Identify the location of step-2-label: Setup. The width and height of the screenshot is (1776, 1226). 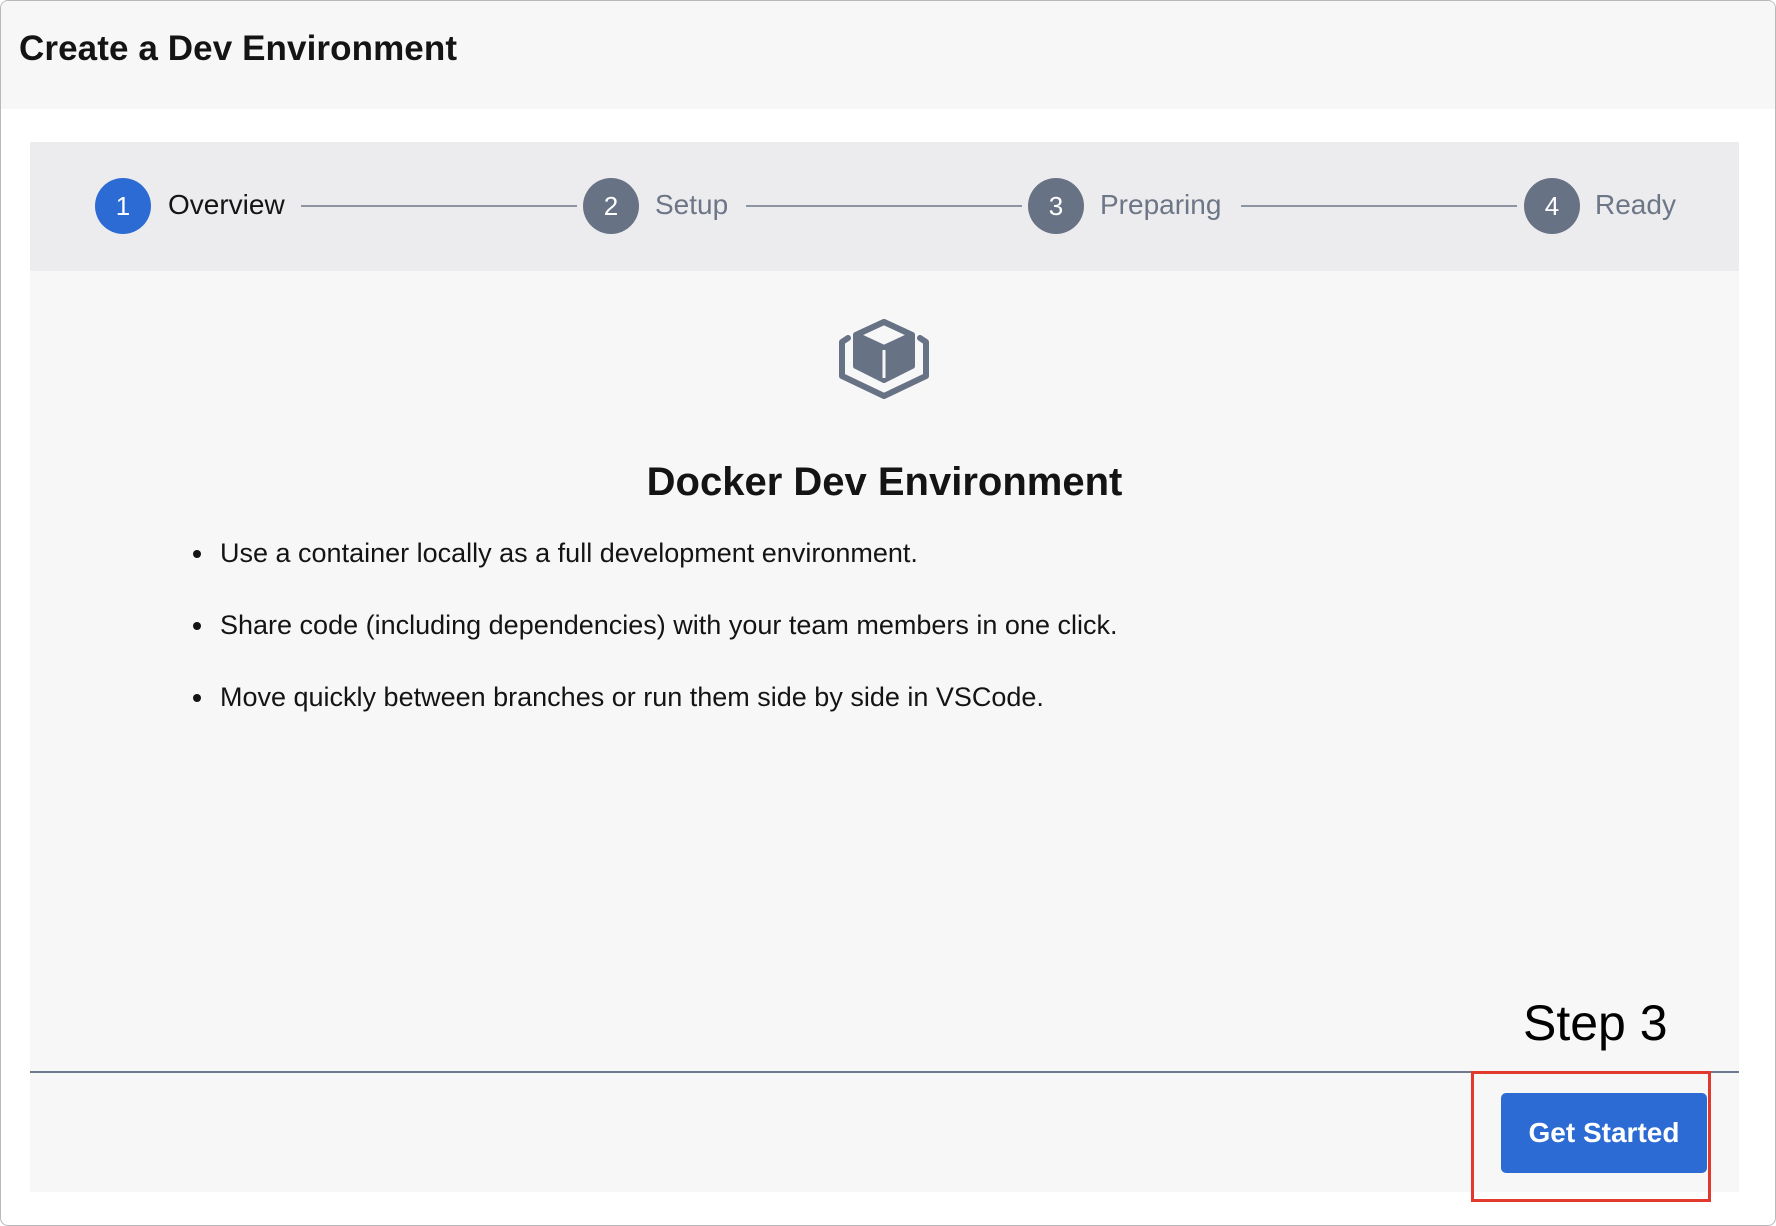
(692, 204).